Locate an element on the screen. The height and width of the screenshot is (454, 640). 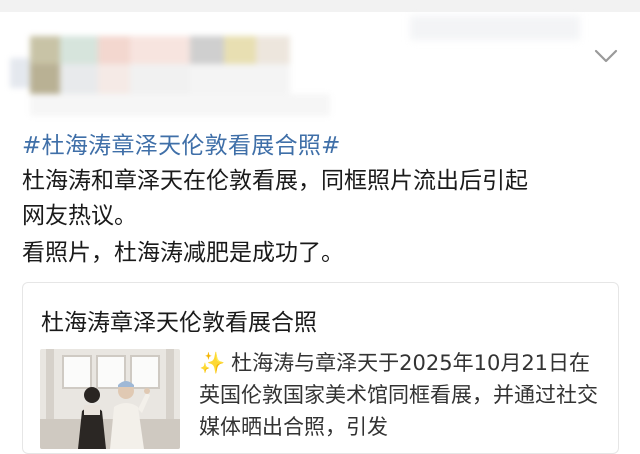
post-text-line: 杜海涛和章泽天在伦敦看展，同框照片流出后引起 is located at coordinates (275, 181).